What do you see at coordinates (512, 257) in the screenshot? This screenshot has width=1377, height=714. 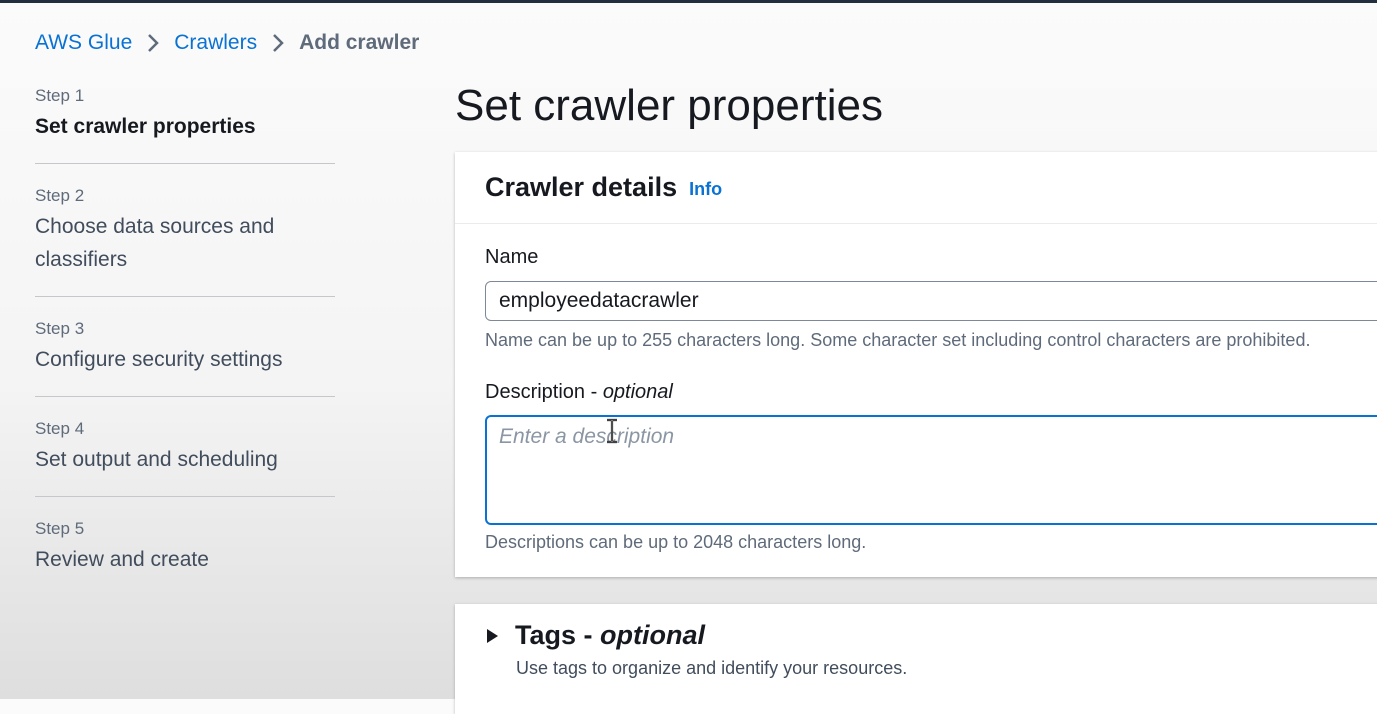 I see `name-label: Name` at bounding box center [512, 257].